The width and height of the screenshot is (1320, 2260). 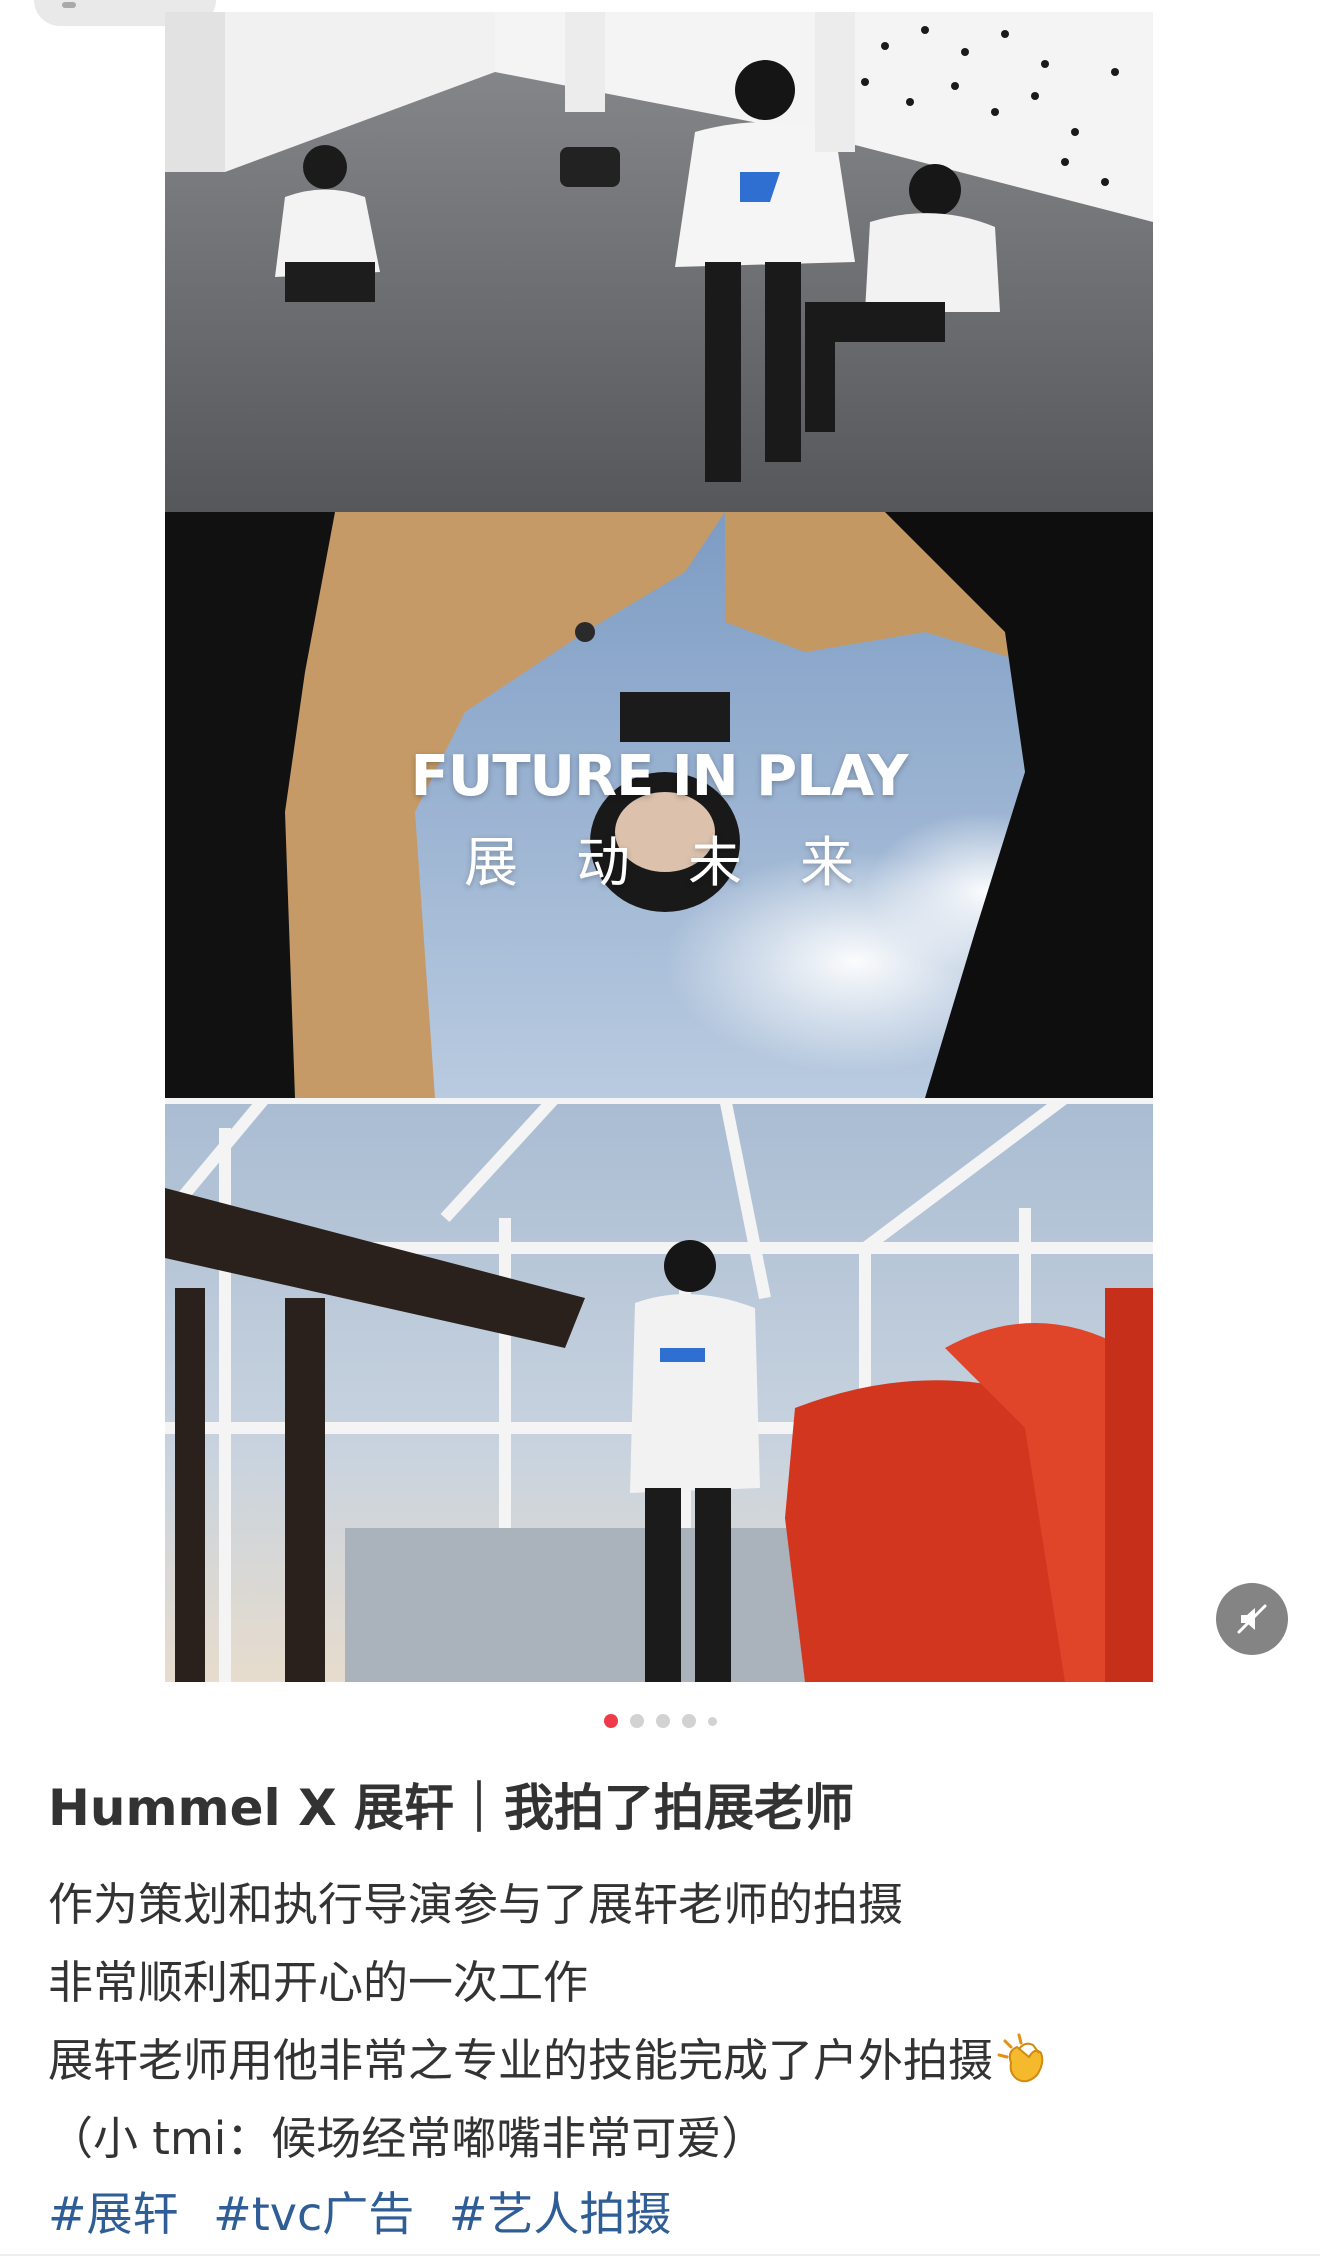 What do you see at coordinates (659, 776) in the screenshot?
I see `overlay-title: FUTURE IN PLAY` at bounding box center [659, 776].